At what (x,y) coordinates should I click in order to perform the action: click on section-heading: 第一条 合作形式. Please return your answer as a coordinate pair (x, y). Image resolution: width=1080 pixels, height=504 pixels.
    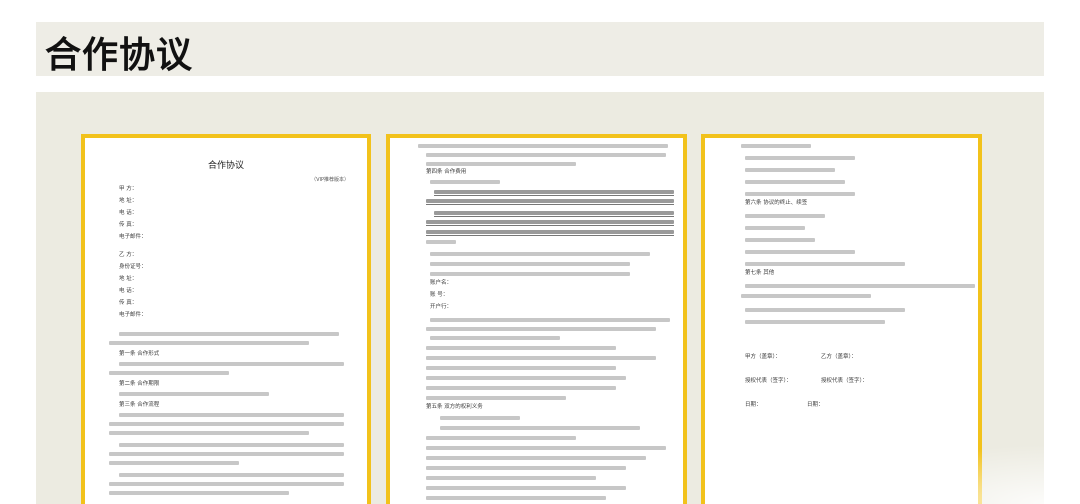
    Looking at the image, I should click on (139, 354).